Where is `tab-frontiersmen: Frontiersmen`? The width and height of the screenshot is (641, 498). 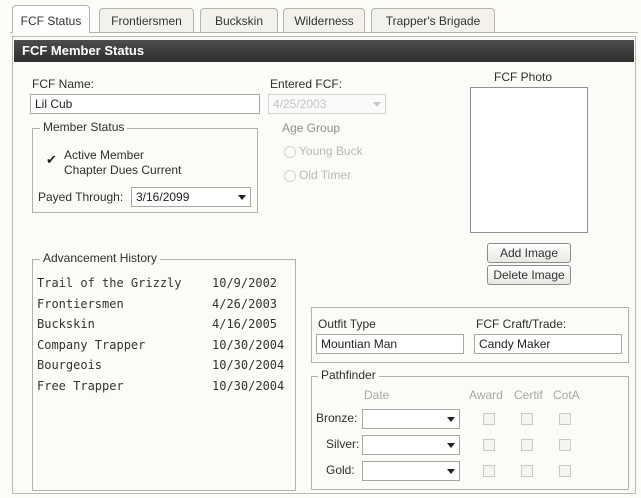
tab-frontiersmen: Frontiersmen is located at coordinates (146, 20).